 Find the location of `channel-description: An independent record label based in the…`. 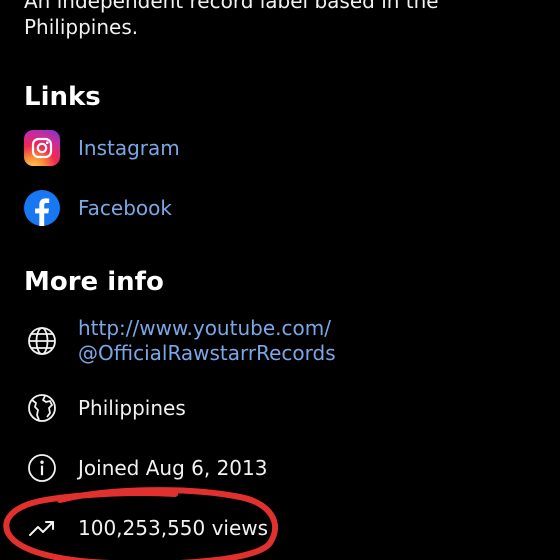

channel-description: An independent record label based in the… is located at coordinates (231, 19).